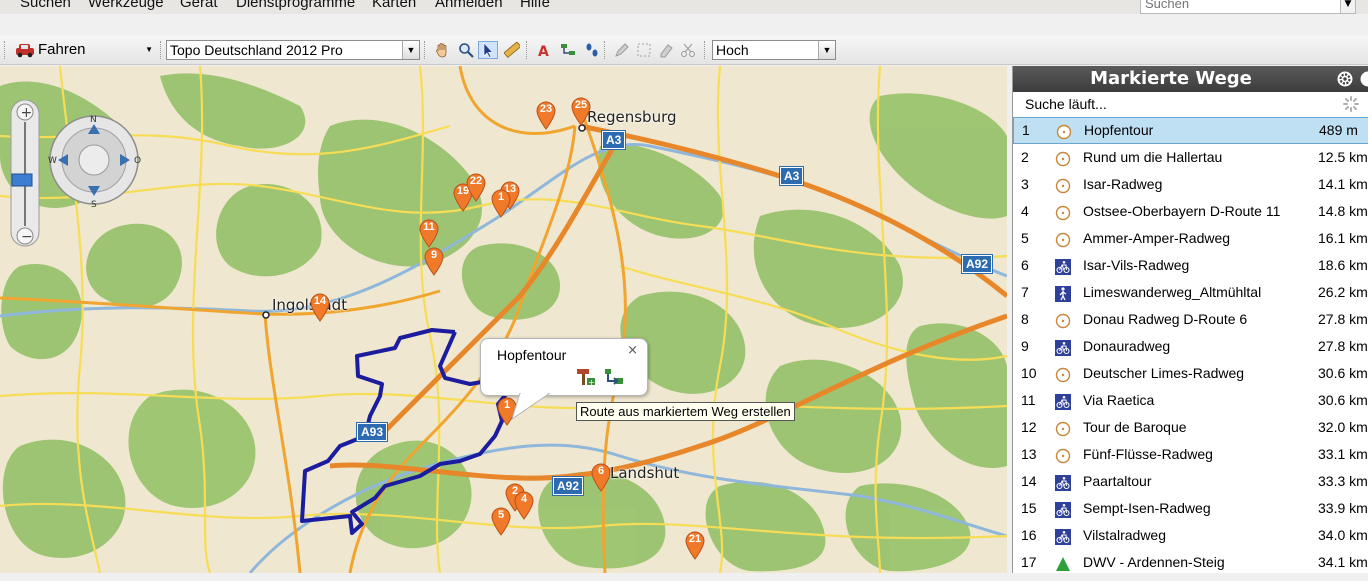 This screenshot has width=1368, height=581. What do you see at coordinates (1025, 292) in the screenshot?
I see `trail-number: 7` at bounding box center [1025, 292].